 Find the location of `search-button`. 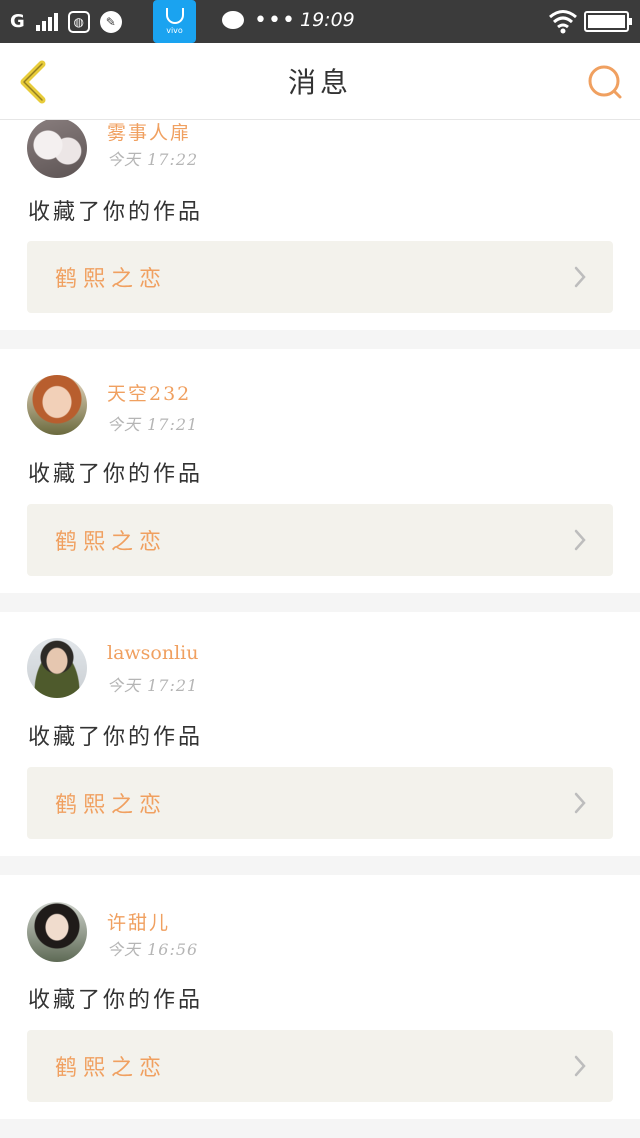

search-button is located at coordinates (605, 82).